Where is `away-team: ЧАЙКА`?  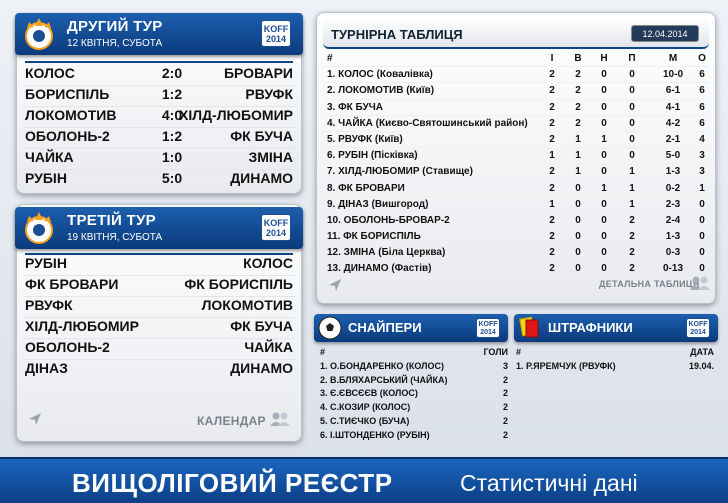
away-team: ЧАЙКА is located at coordinates (268, 347).